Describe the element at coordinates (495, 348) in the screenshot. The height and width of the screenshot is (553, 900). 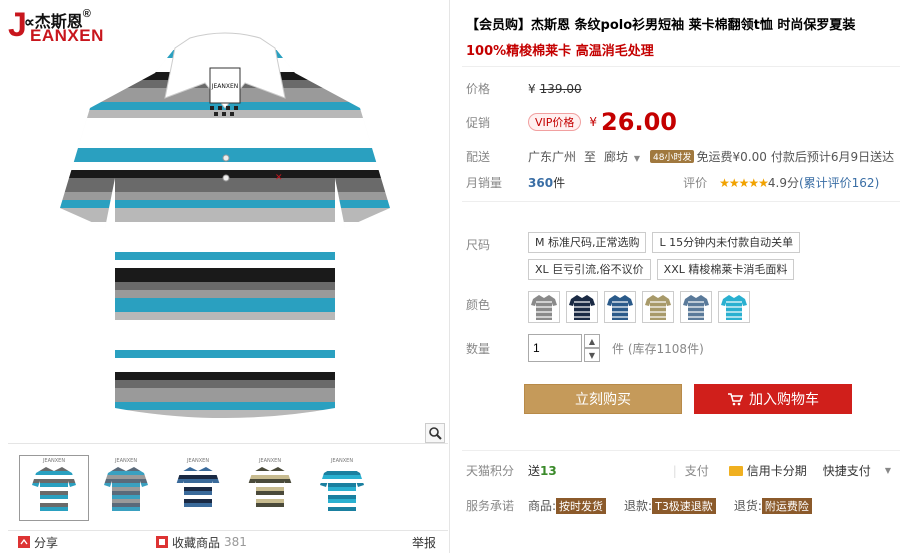
I see `qty-label-row: 数量` at that location.